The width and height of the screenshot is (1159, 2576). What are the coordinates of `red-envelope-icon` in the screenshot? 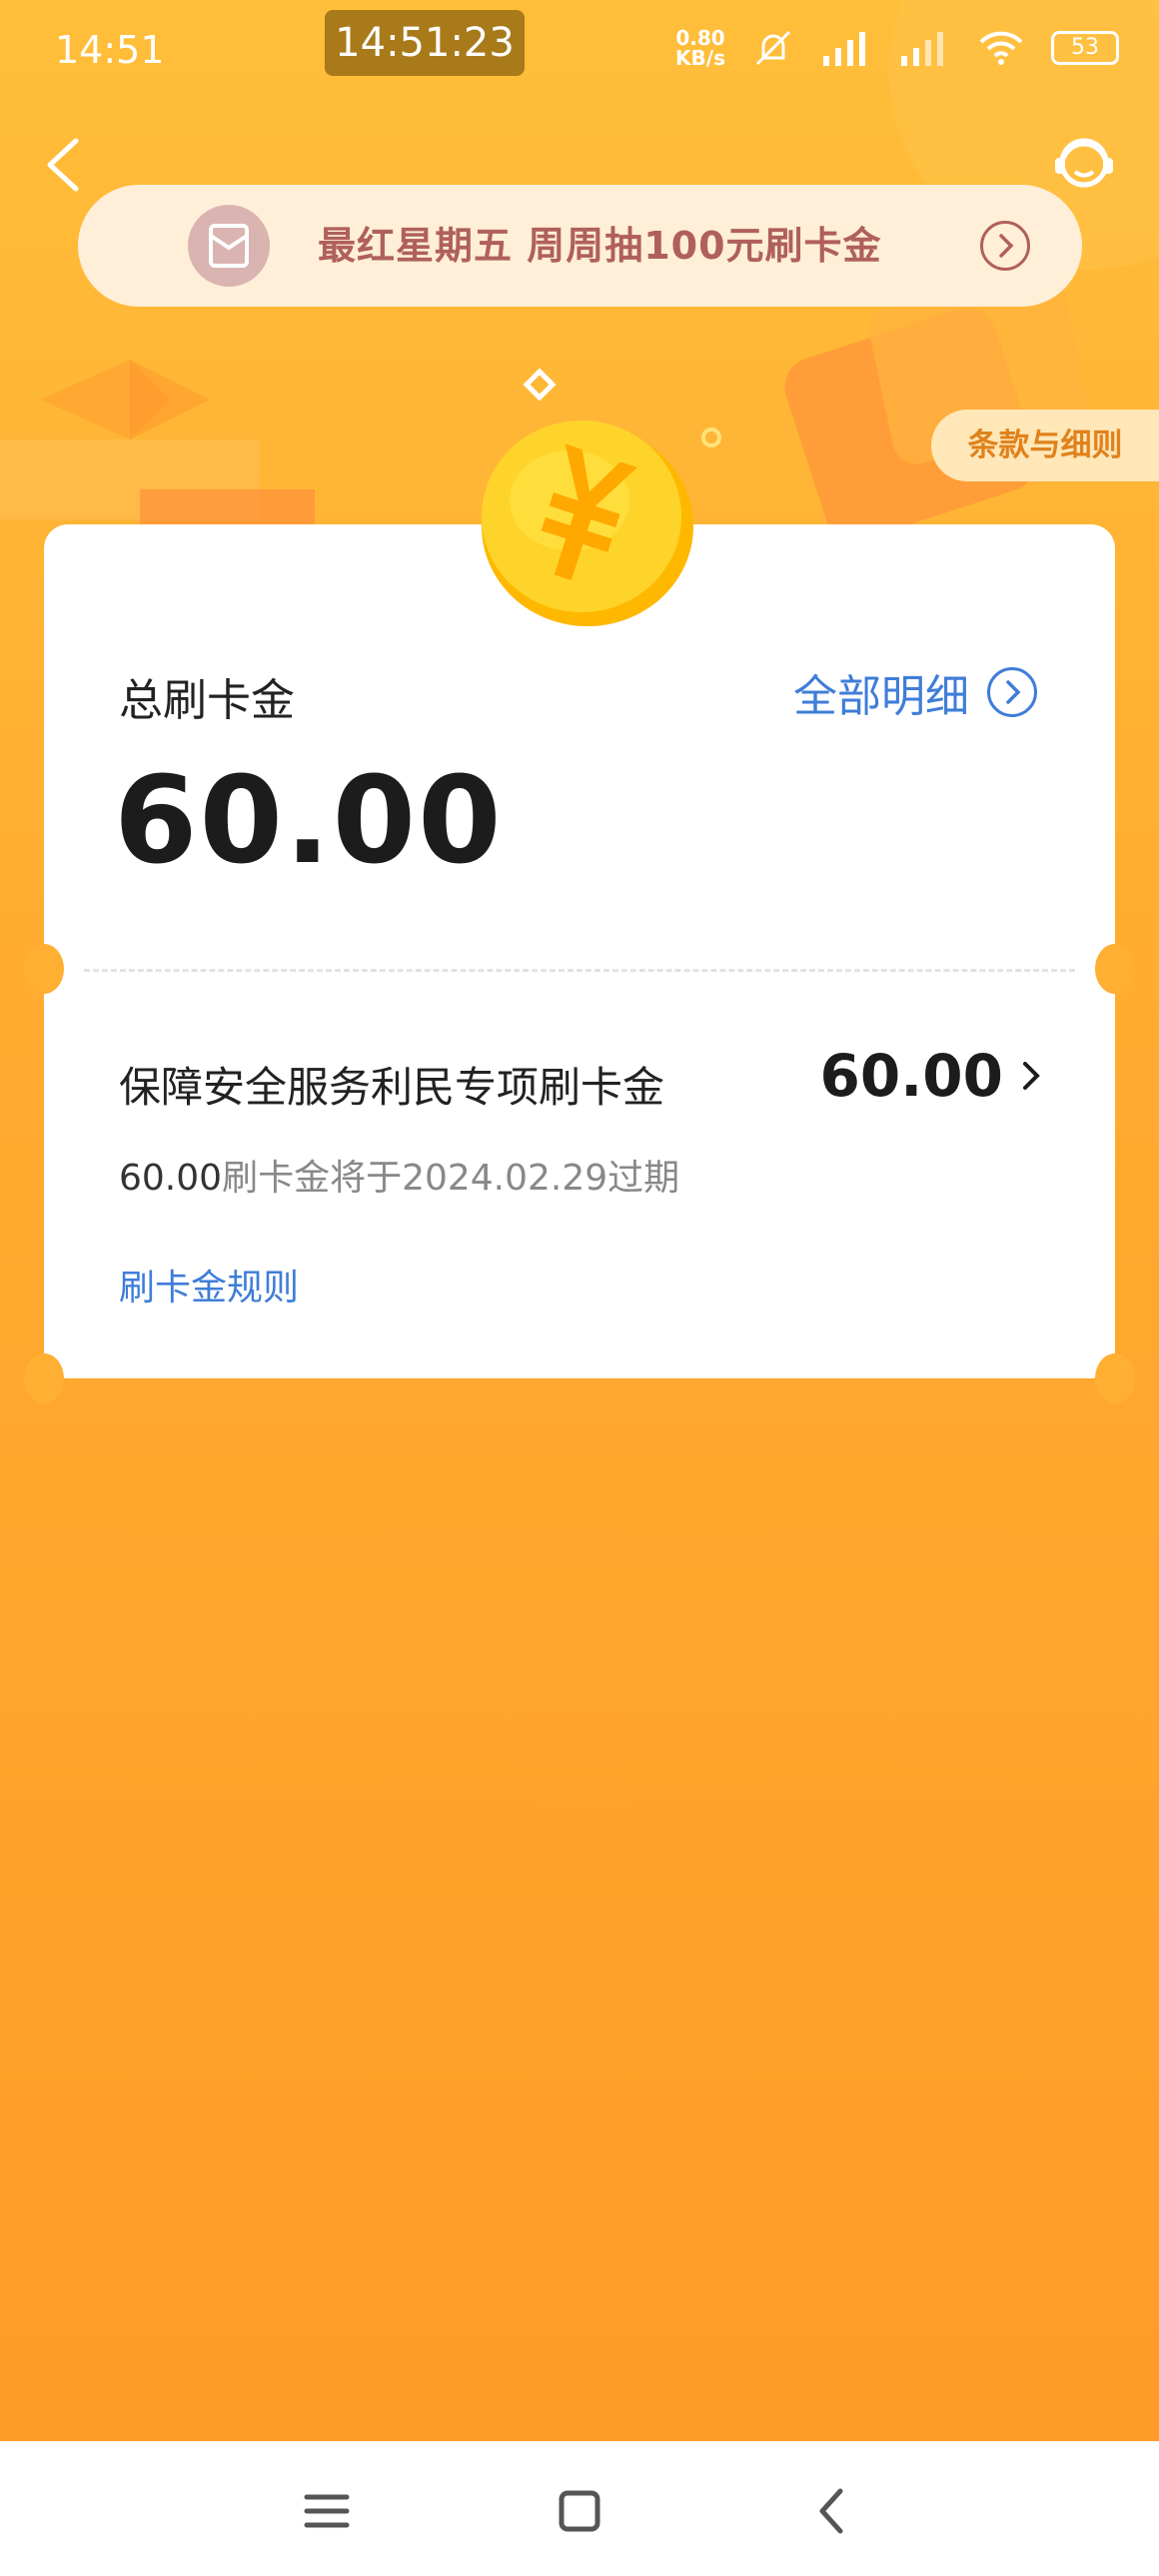 It's located at (229, 246).